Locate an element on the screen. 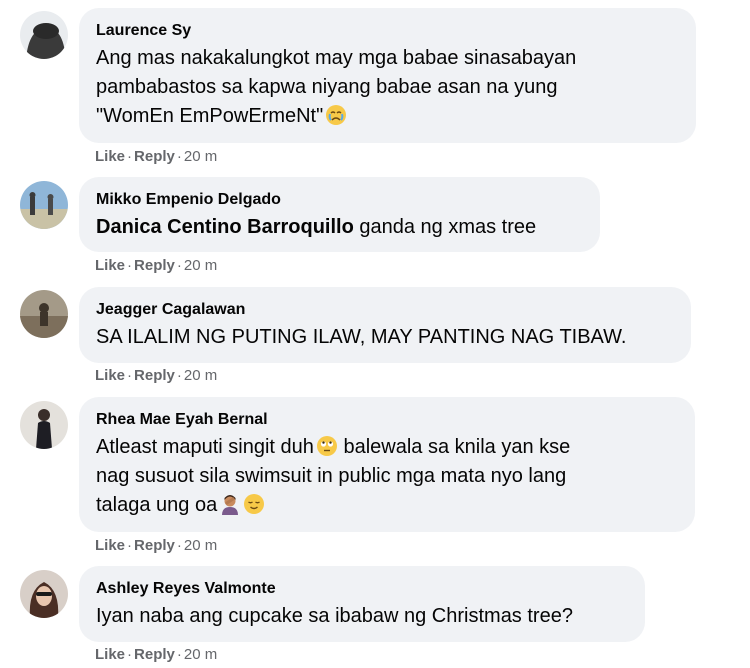 This screenshot has width=750, height=668. comment-body: Atleast maputi singit duh is located at coordinates (205, 447).